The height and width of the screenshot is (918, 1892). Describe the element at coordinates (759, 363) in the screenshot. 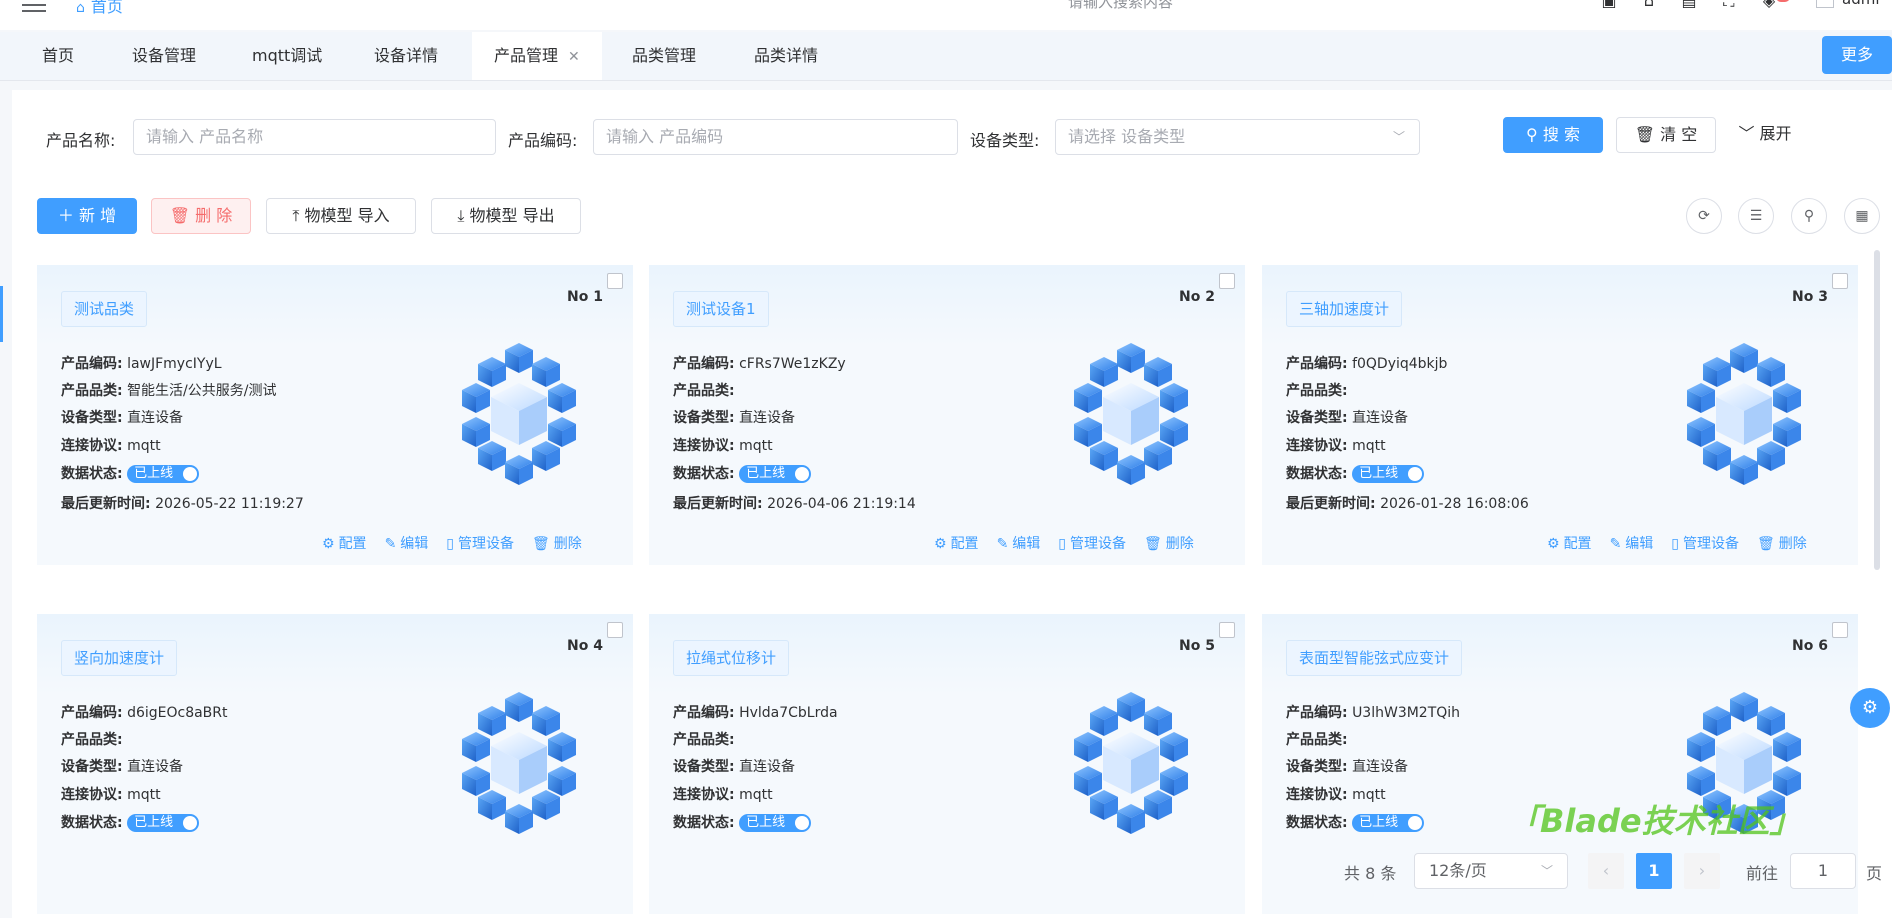

I see `card-row-code: 产品编码: cFRs7We1zKZy` at that location.